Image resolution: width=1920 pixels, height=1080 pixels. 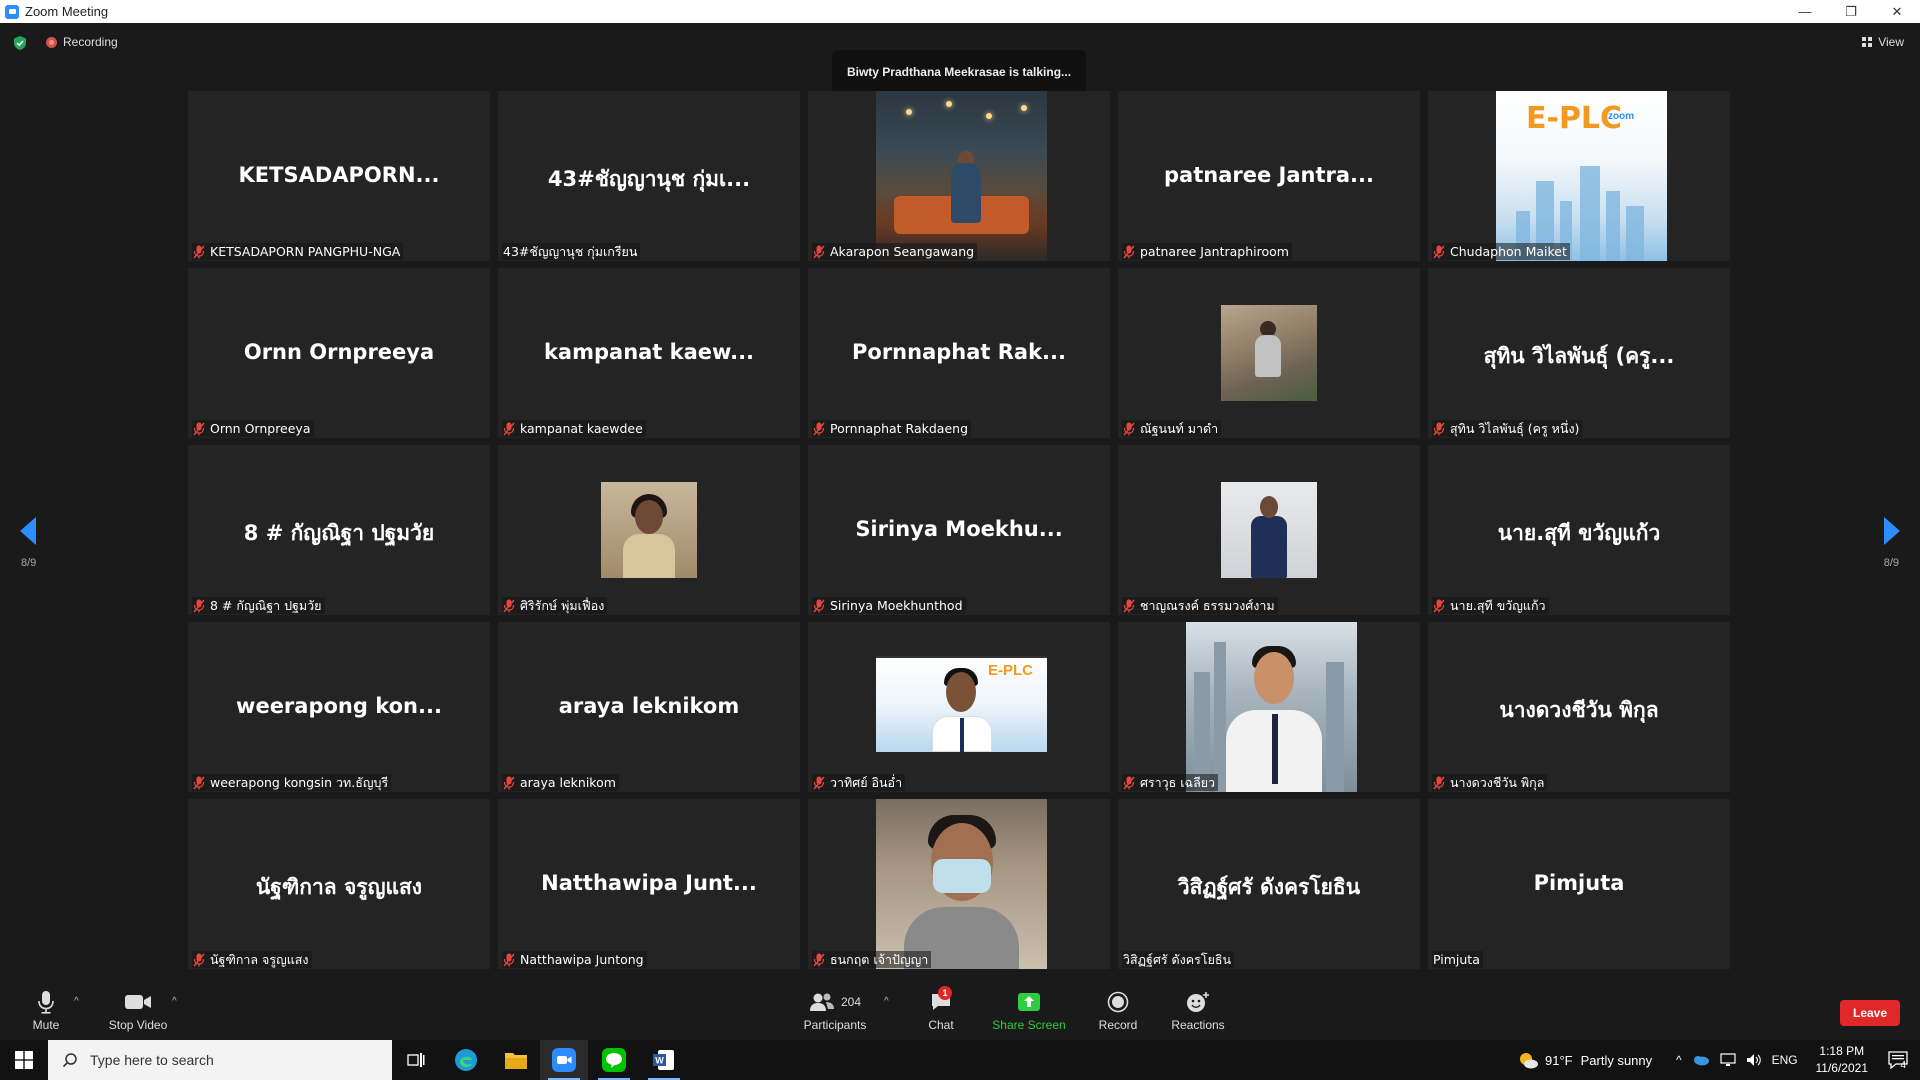 What do you see at coordinates (959, 176) in the screenshot?
I see `participant-tile: Akarapon Seangawang` at bounding box center [959, 176].